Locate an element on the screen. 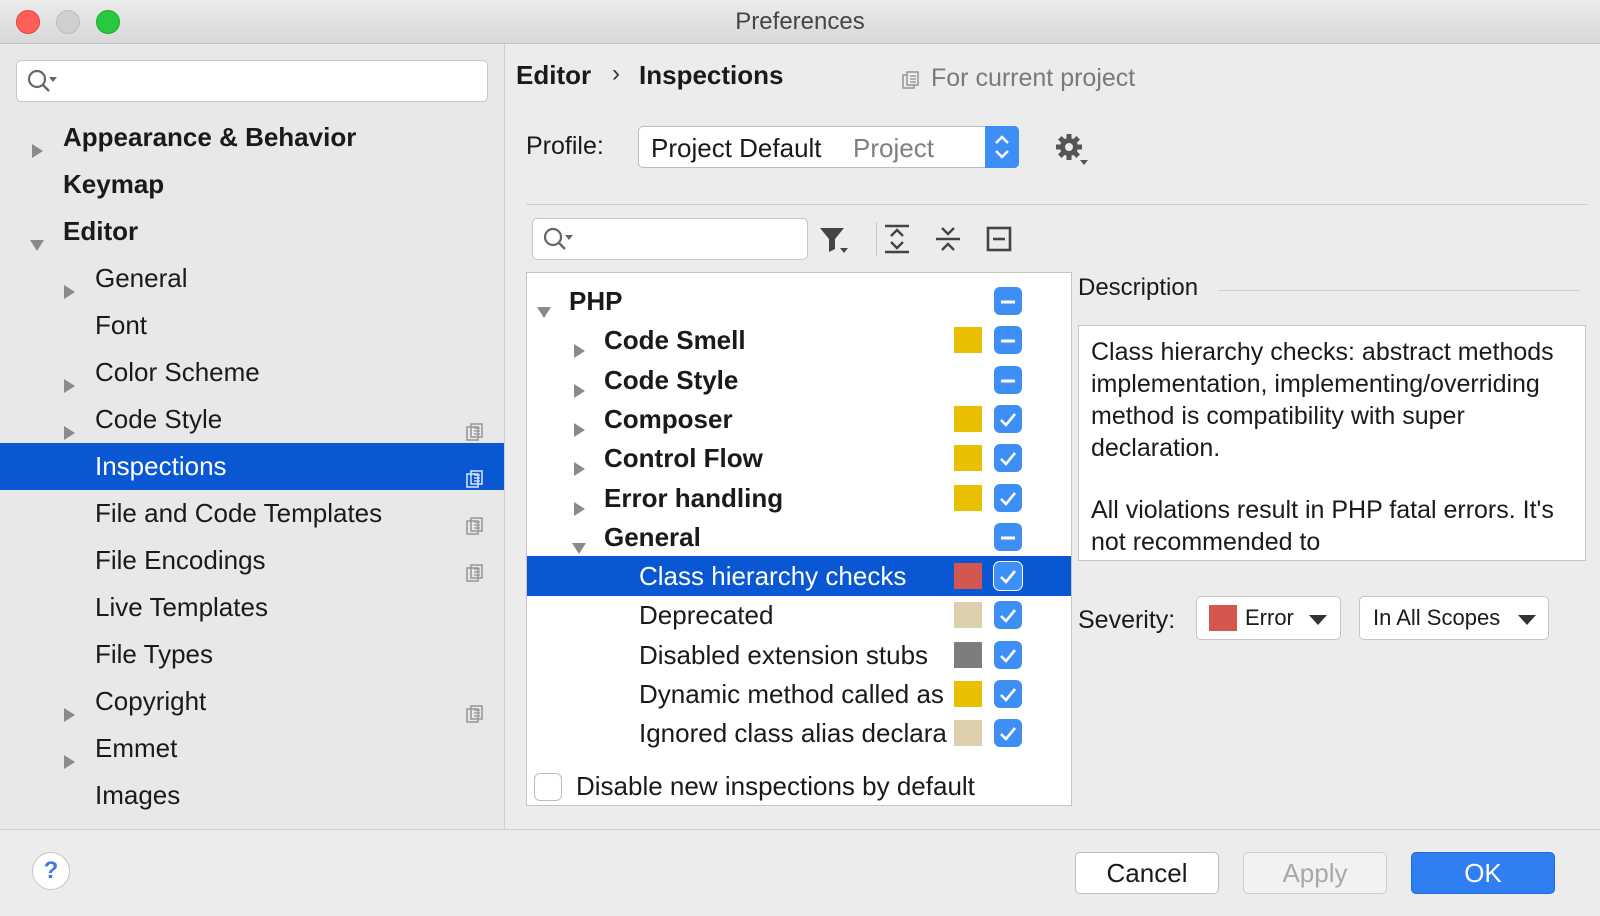 The image size is (1600, 916). inspection-row-composer: Composer is located at coordinates (799, 419).